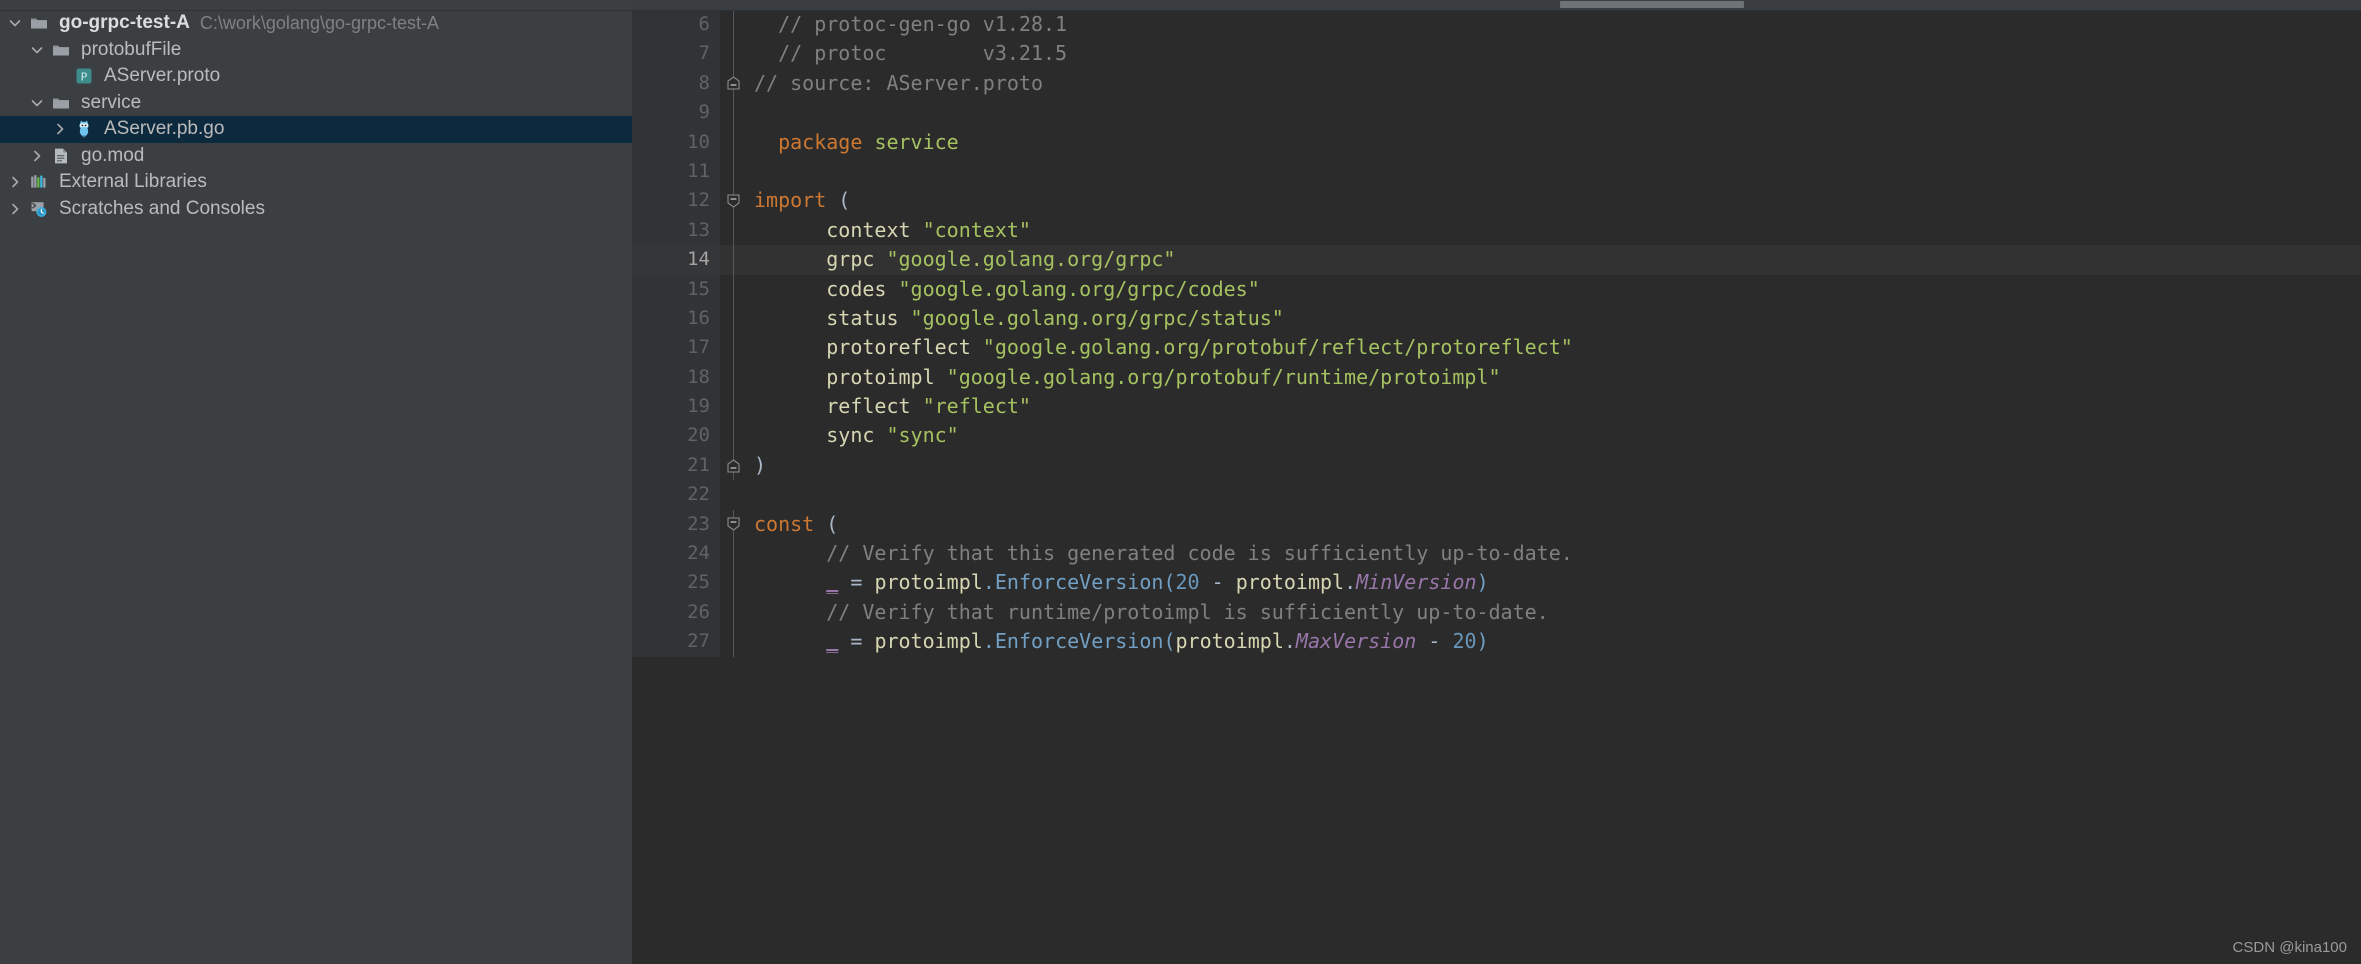  I want to click on line-number: 7, so click(676, 54).